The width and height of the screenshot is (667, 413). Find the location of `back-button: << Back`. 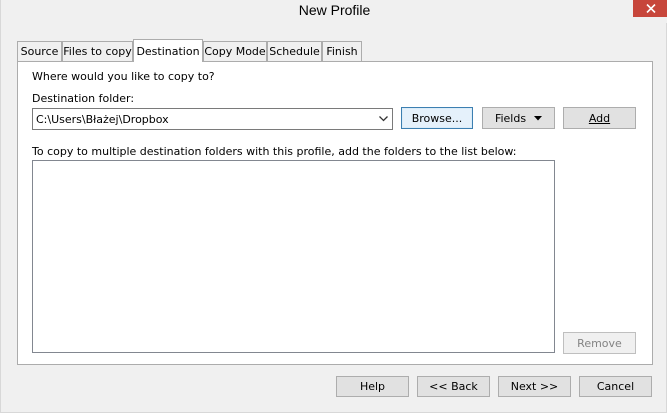

back-button: << Back is located at coordinates (453, 386).